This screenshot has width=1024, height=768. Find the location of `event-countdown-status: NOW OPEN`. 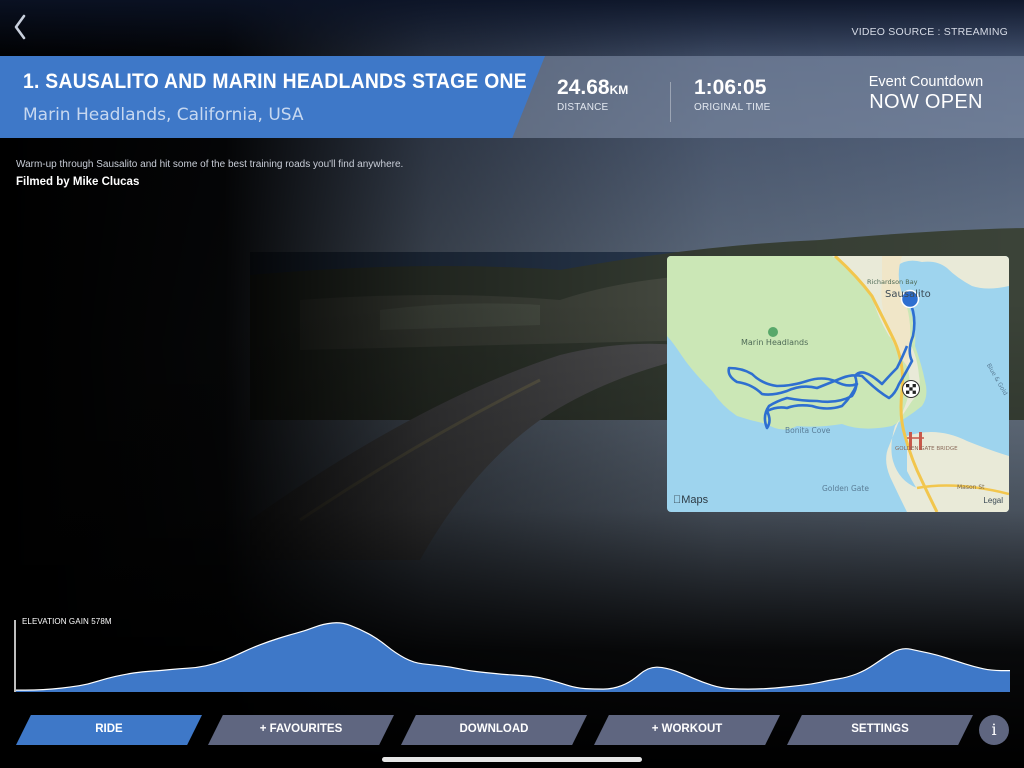

event-countdown-status: NOW OPEN is located at coordinates (926, 102).